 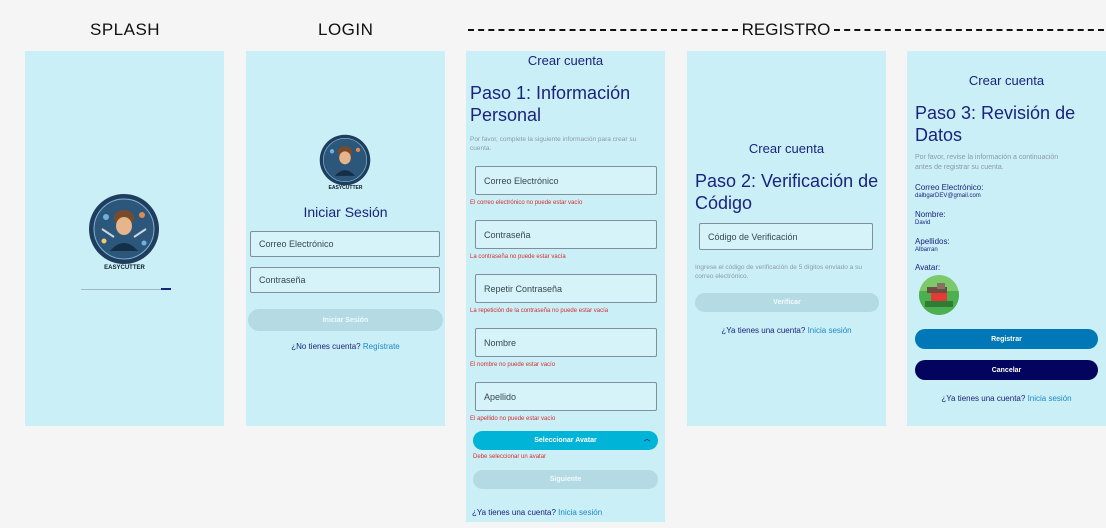 What do you see at coordinates (566, 396) in the screenshot?
I see `step1-surname-input: Apellido` at bounding box center [566, 396].